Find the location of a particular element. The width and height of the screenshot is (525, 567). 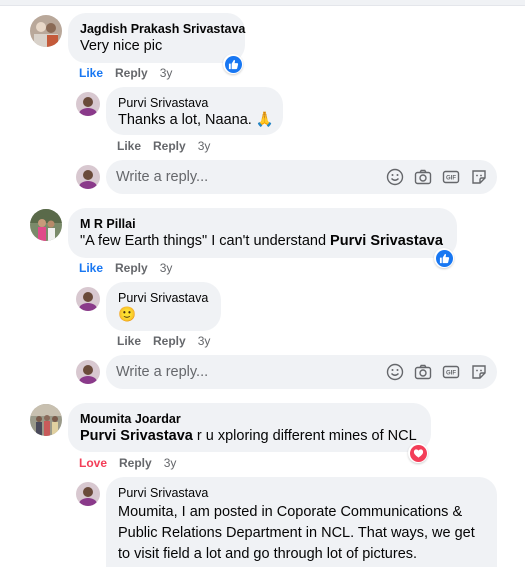

love-reaction-badge is located at coordinates (418, 453).